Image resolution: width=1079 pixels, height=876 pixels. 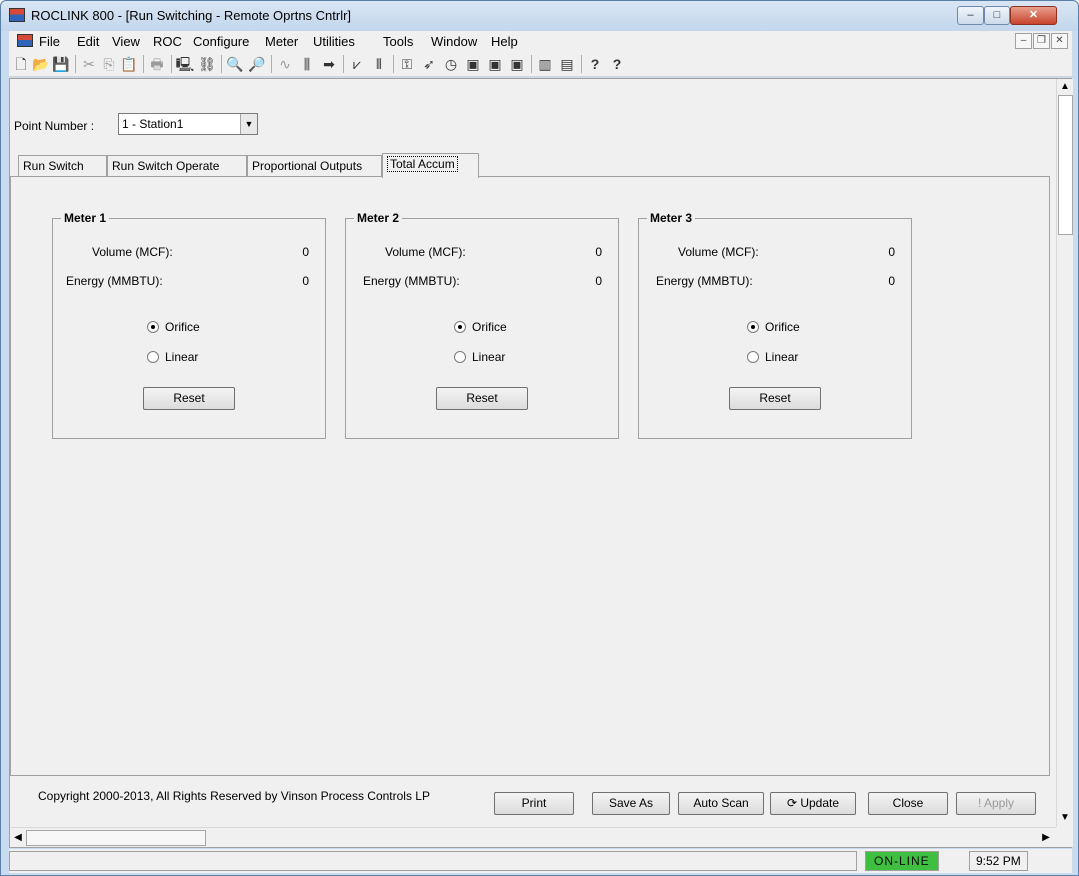 What do you see at coordinates (257, 64) in the screenshot?
I see `zoom-out-icon: 🔎` at bounding box center [257, 64].